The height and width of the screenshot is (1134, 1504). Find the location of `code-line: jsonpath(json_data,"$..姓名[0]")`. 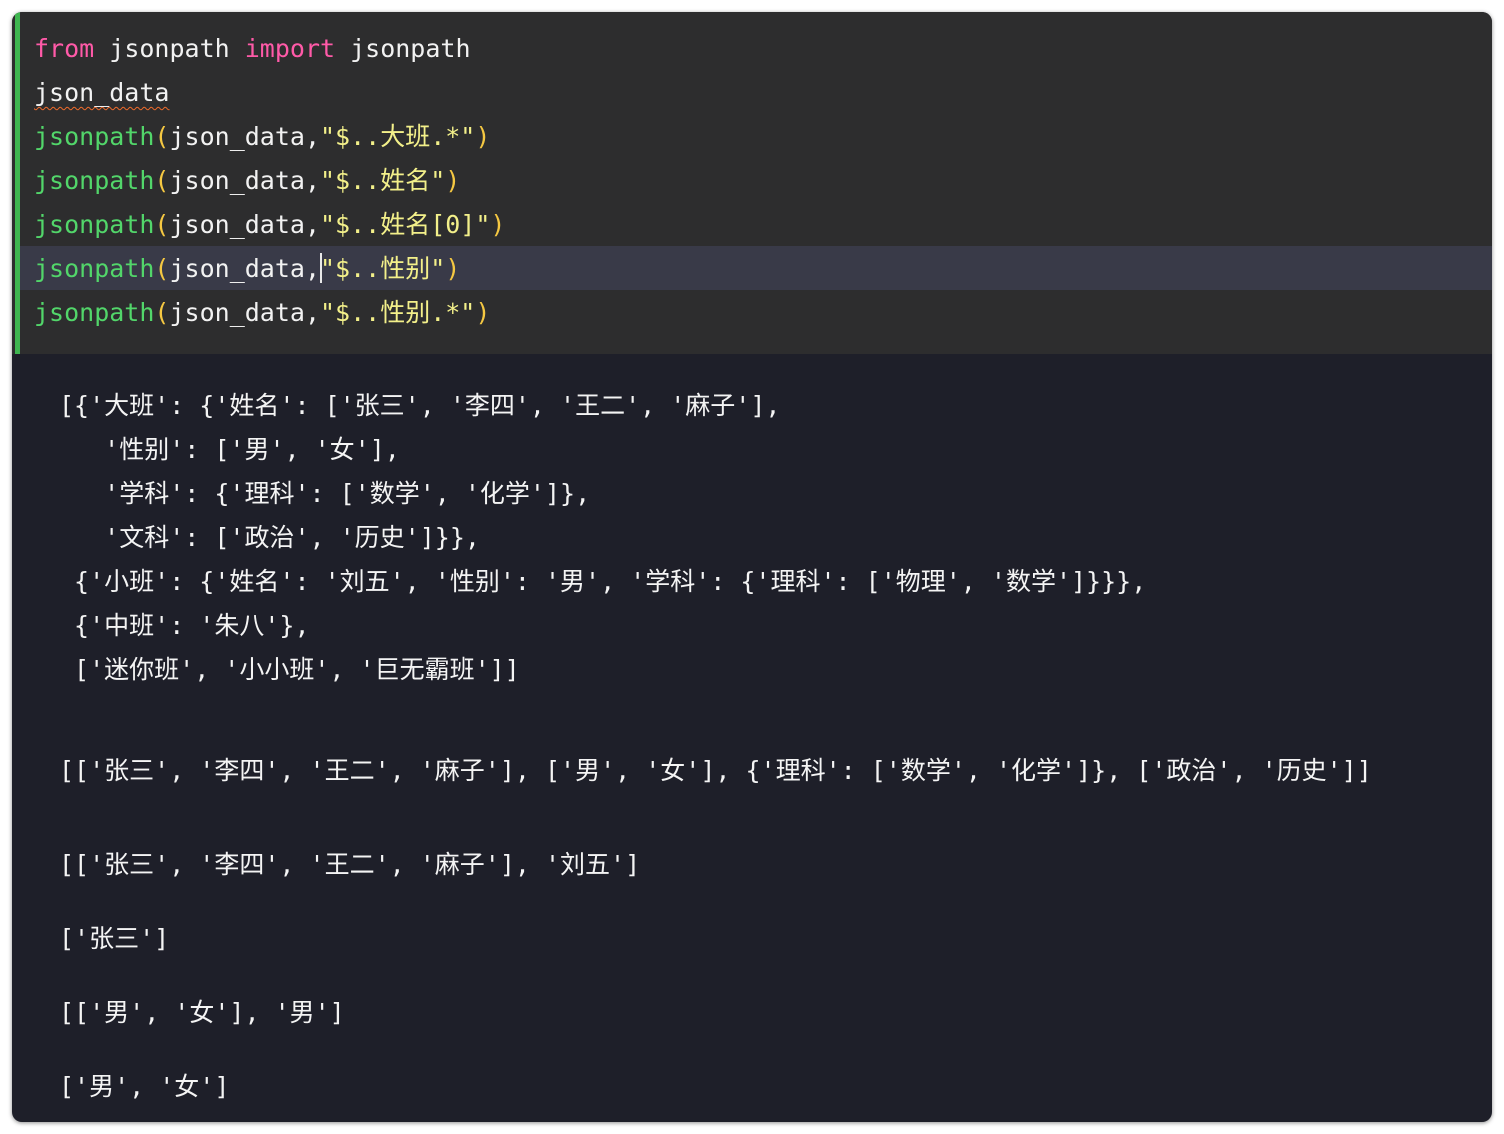

code-line: jsonpath(json_data,"$..姓名[0]") is located at coordinates (269, 225).